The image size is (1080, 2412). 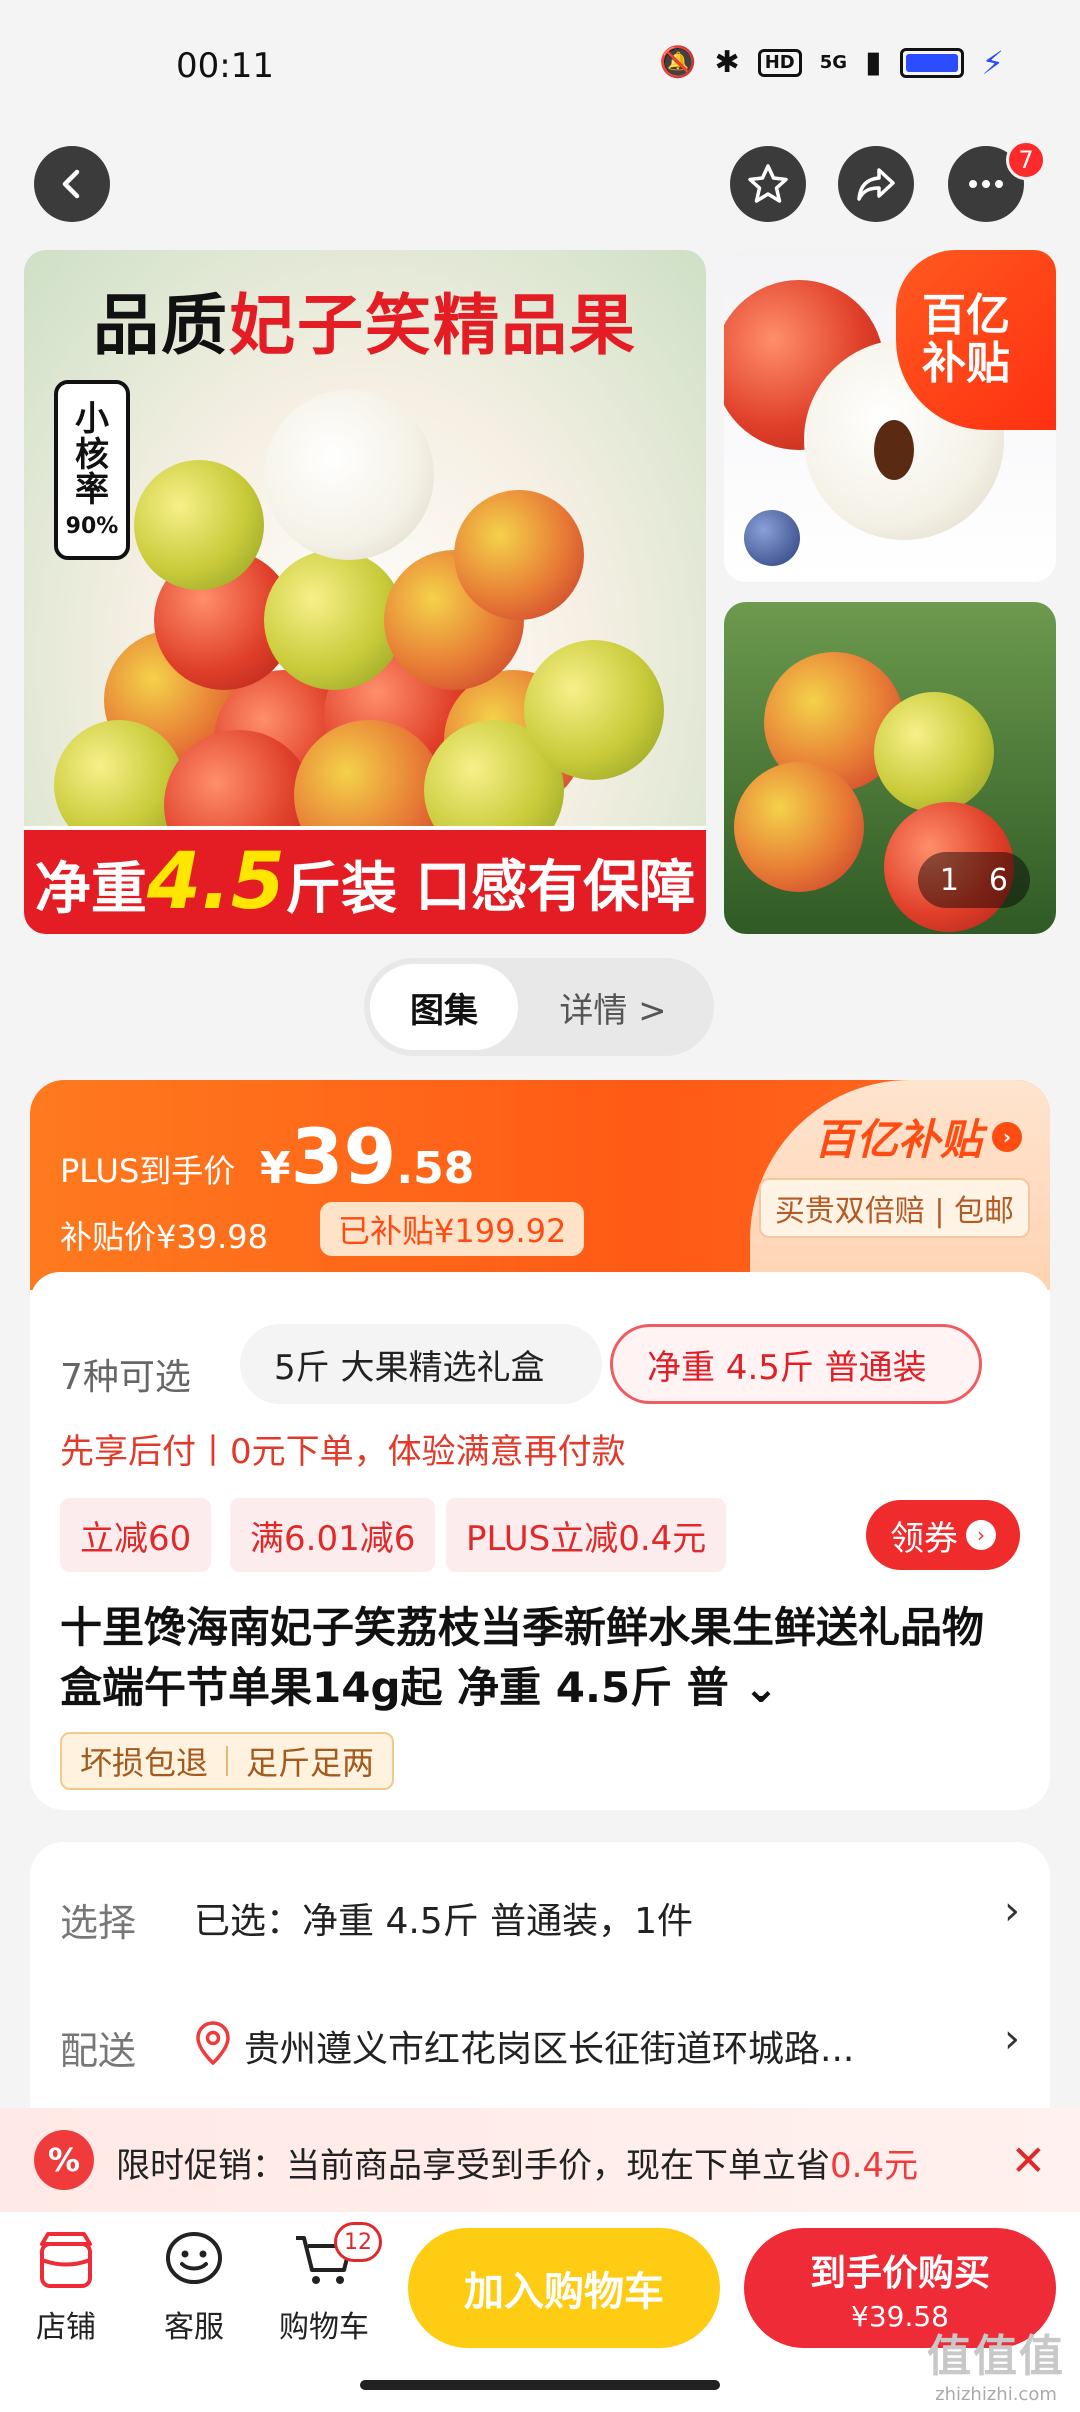 I want to click on service-tags: 坏损包退 足斤足两, so click(x=227, y=1761).